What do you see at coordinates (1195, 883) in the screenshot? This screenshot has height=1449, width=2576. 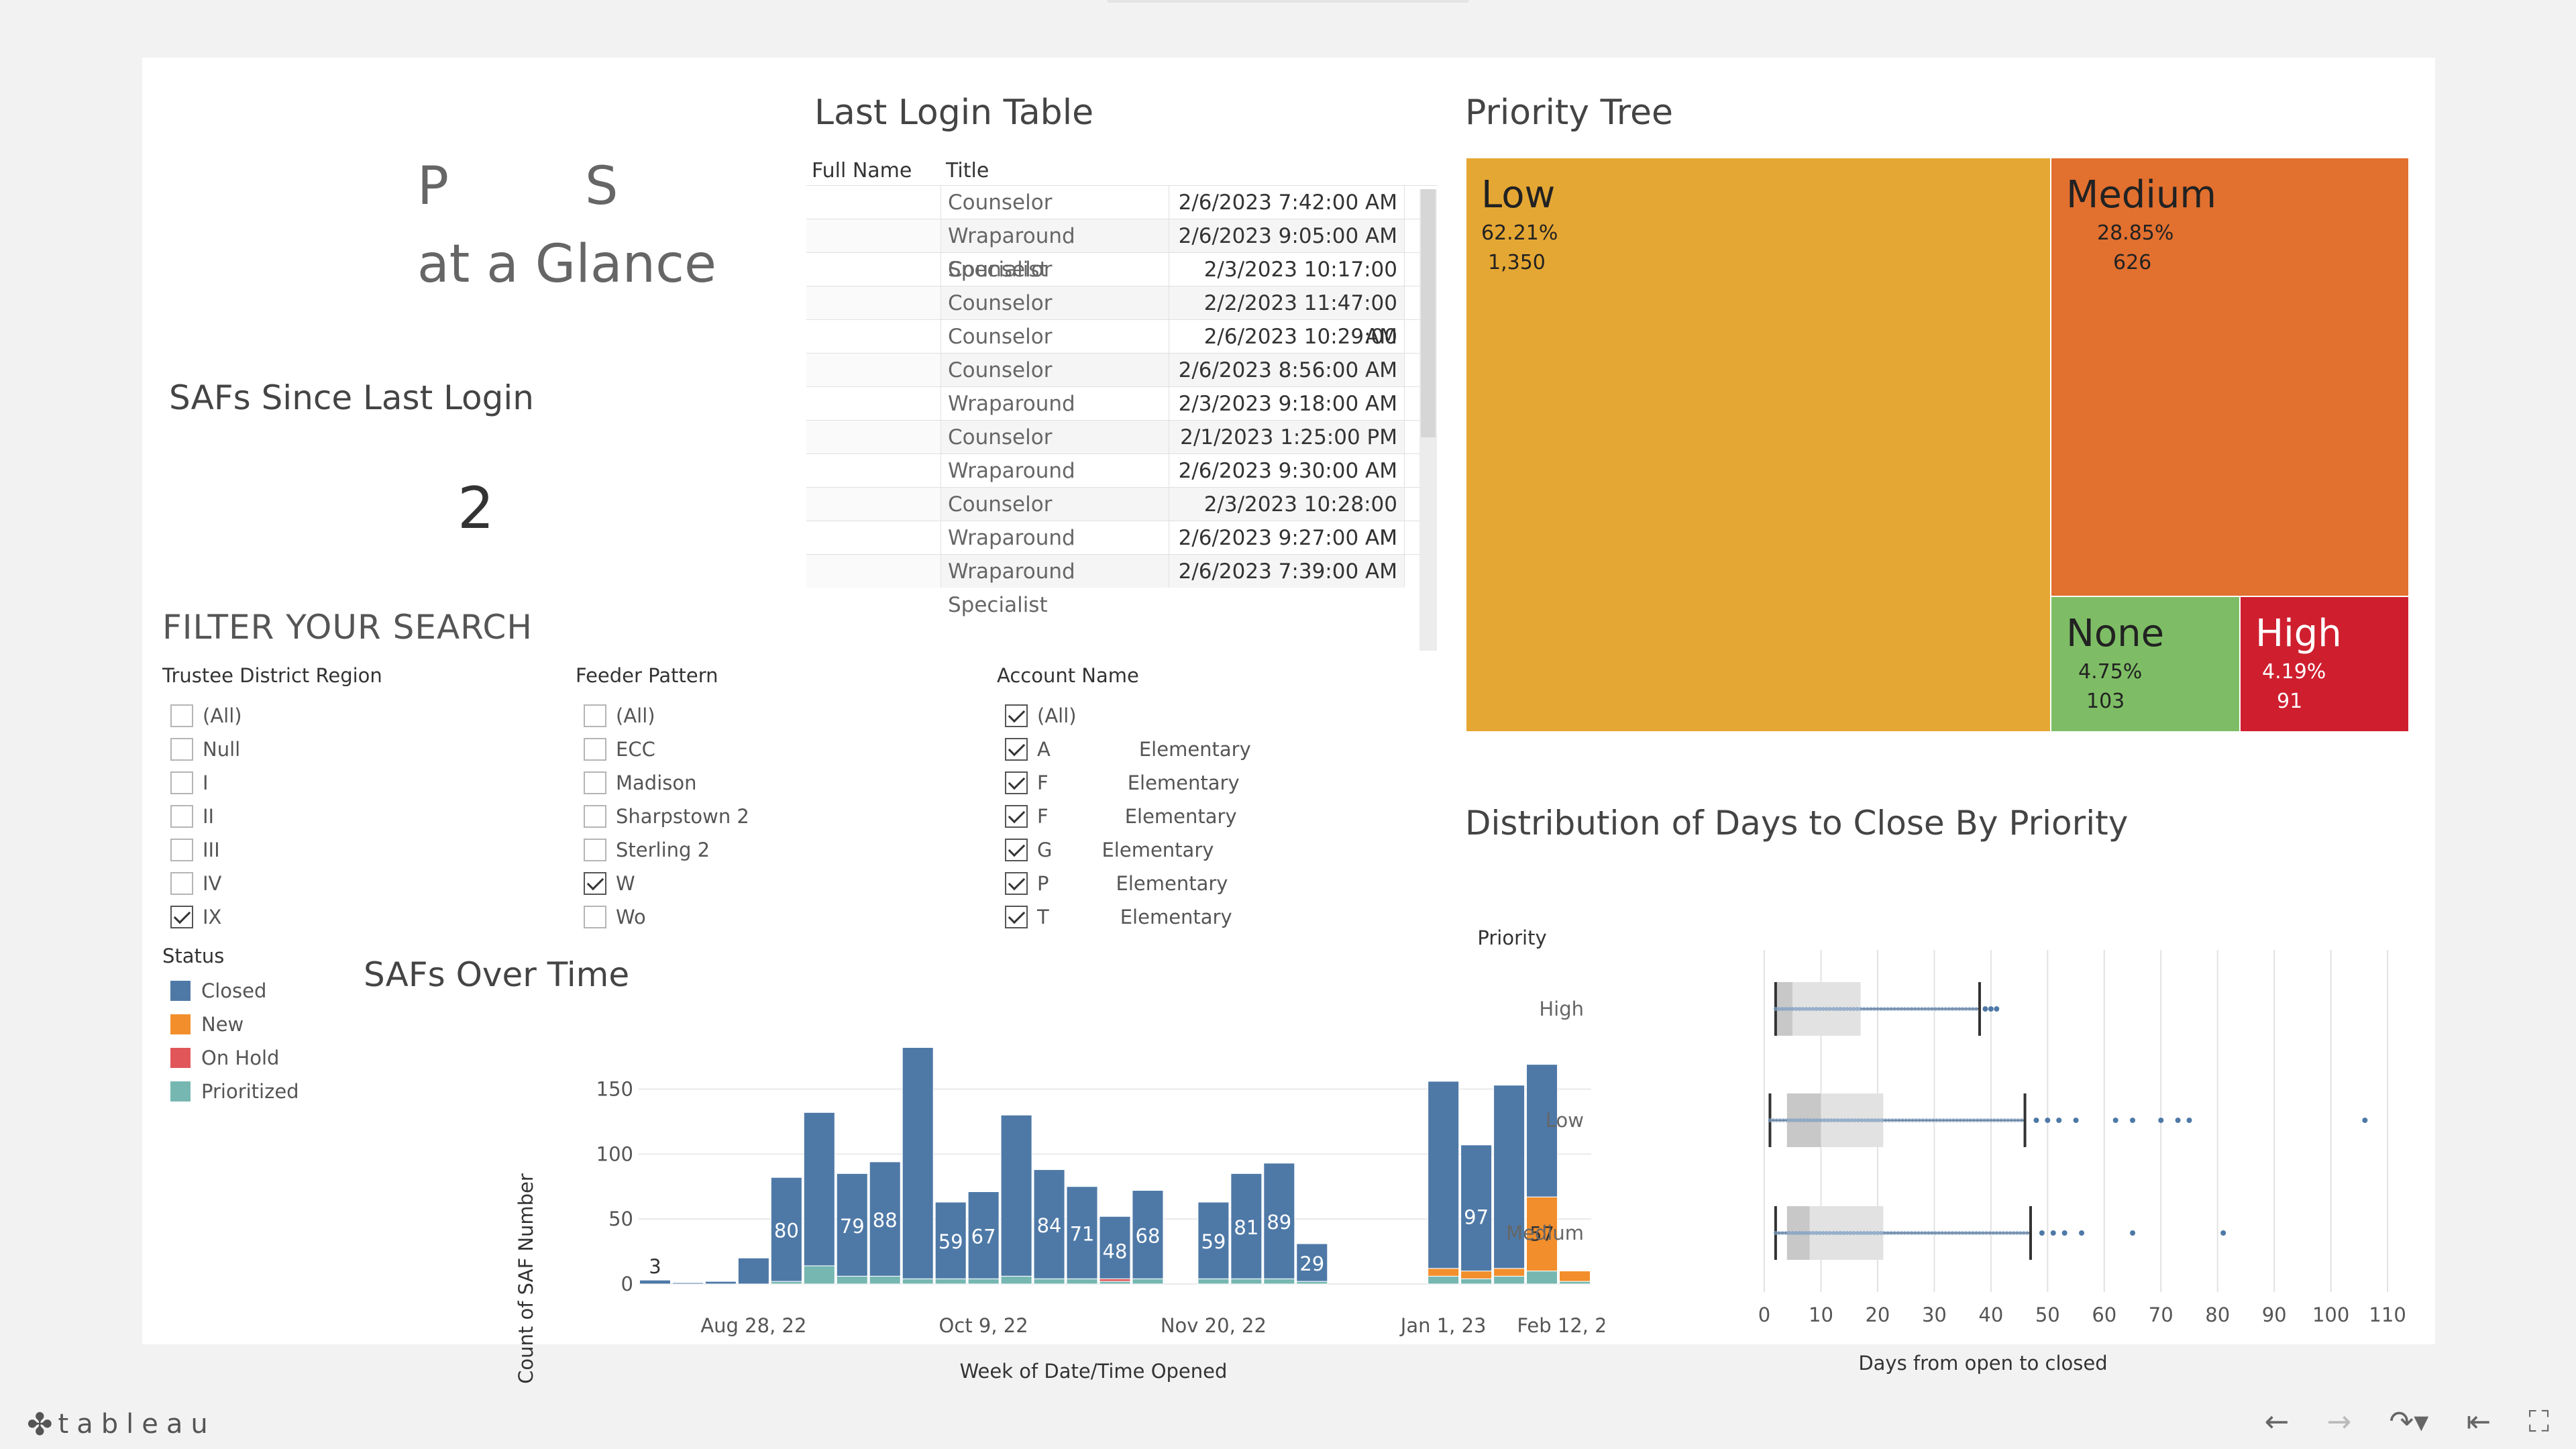 I see `account-option: P Elementary` at bounding box center [1195, 883].